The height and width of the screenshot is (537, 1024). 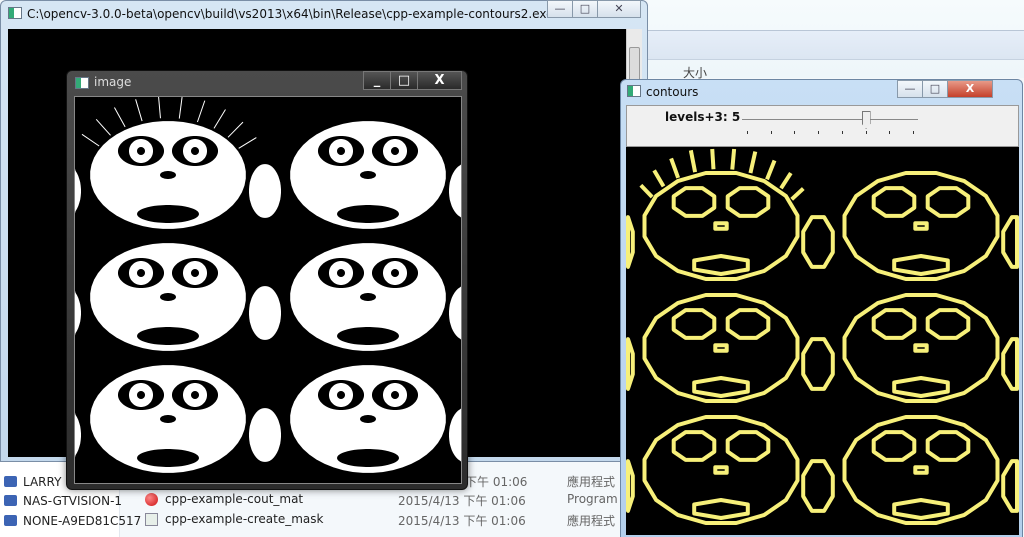 I want to click on contours-app-icon, so click(x=634, y=91).